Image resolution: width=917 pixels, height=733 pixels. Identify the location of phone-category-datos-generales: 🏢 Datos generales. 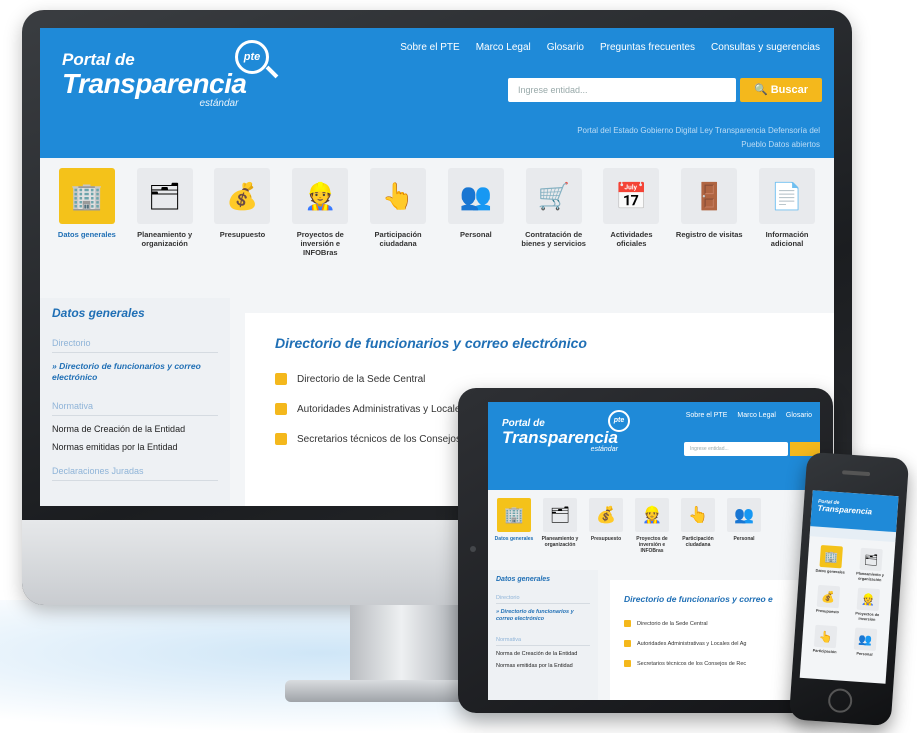
(831, 562).